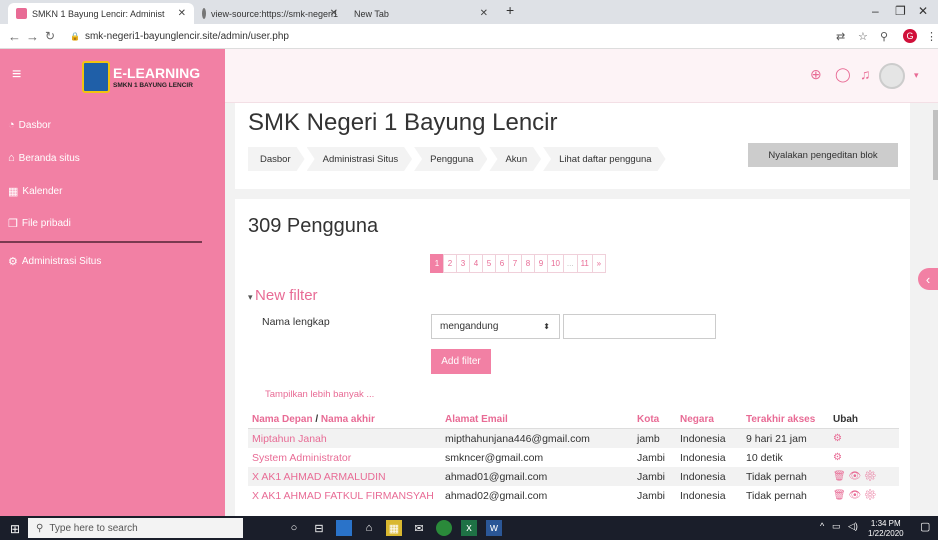 The height and width of the screenshot is (540, 938). What do you see at coordinates (360, 159) in the screenshot?
I see `breadcrumb-item: Administrasi Situs` at bounding box center [360, 159].